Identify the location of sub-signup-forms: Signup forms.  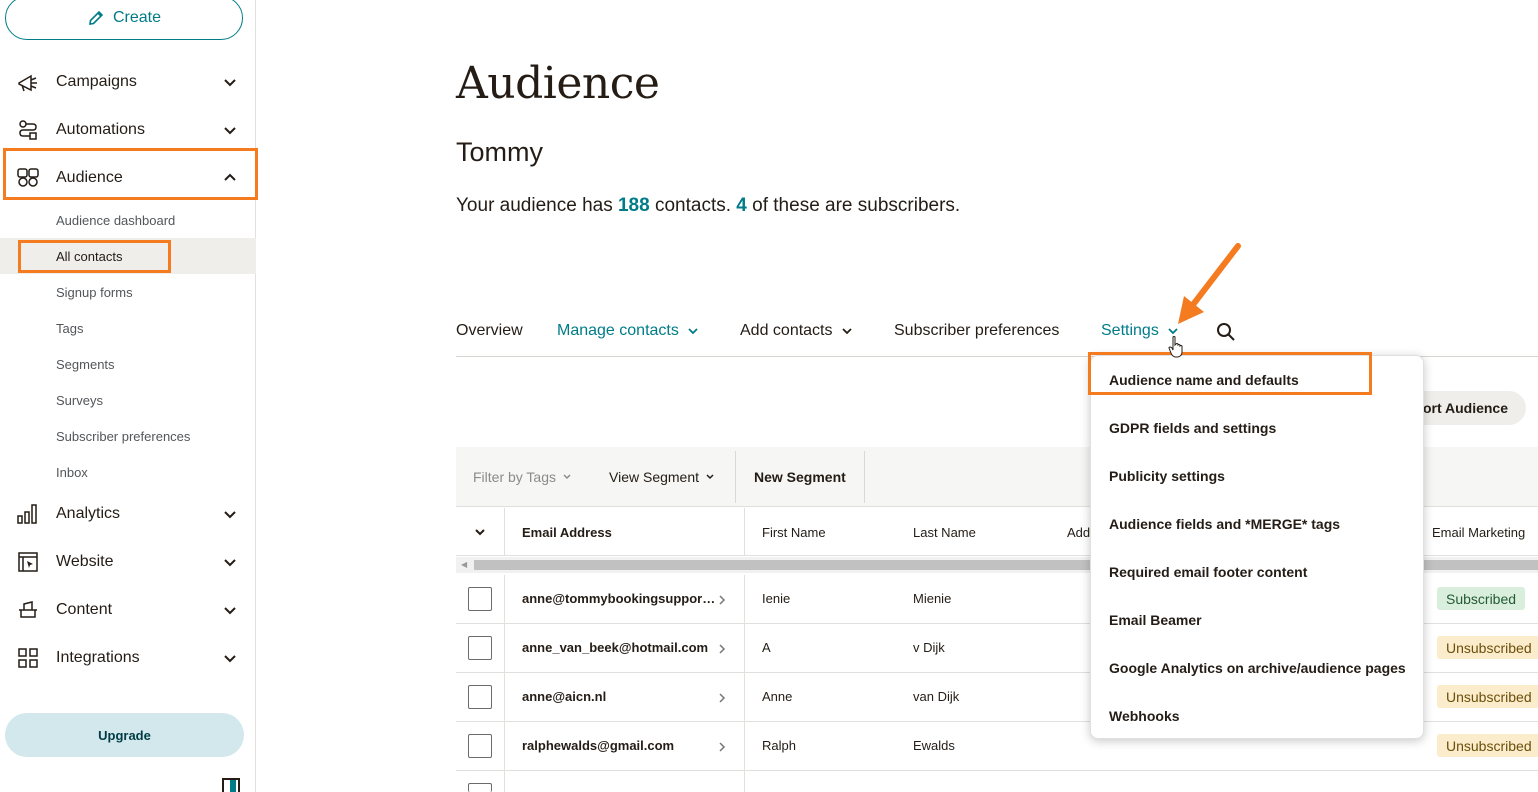
(128, 292).